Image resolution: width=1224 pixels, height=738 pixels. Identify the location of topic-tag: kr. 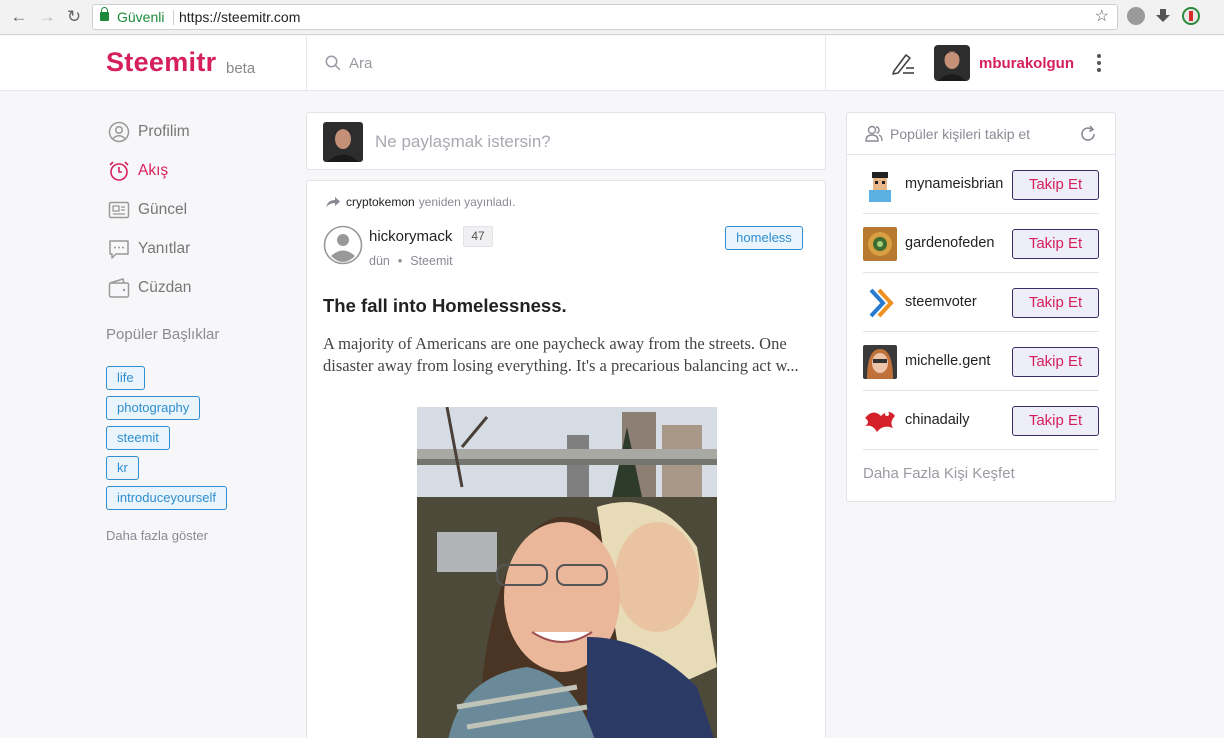
(122, 468).